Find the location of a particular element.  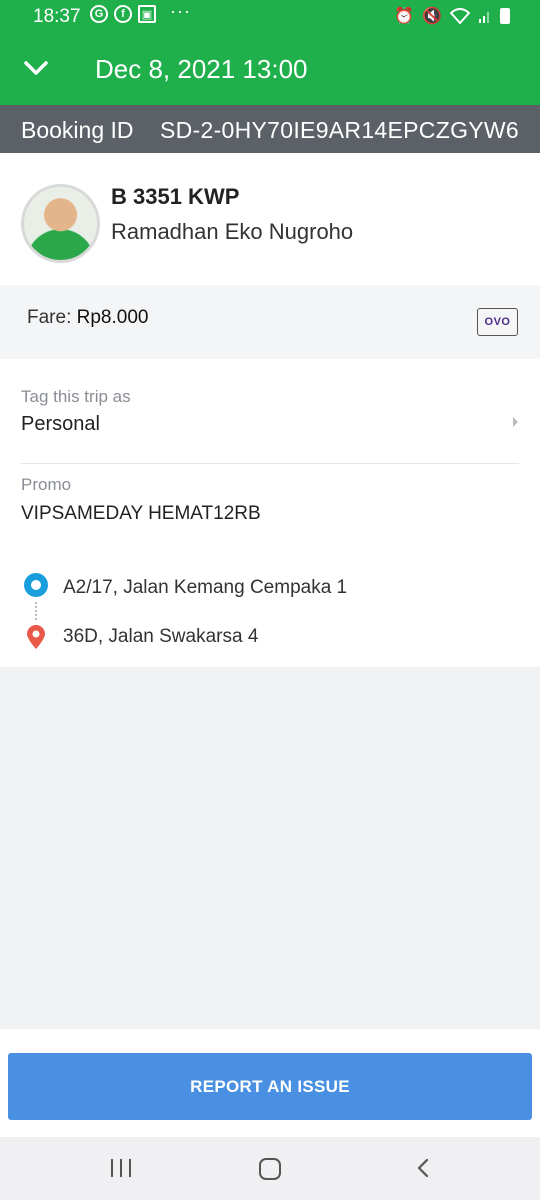

home-icon is located at coordinates (270, 1169).